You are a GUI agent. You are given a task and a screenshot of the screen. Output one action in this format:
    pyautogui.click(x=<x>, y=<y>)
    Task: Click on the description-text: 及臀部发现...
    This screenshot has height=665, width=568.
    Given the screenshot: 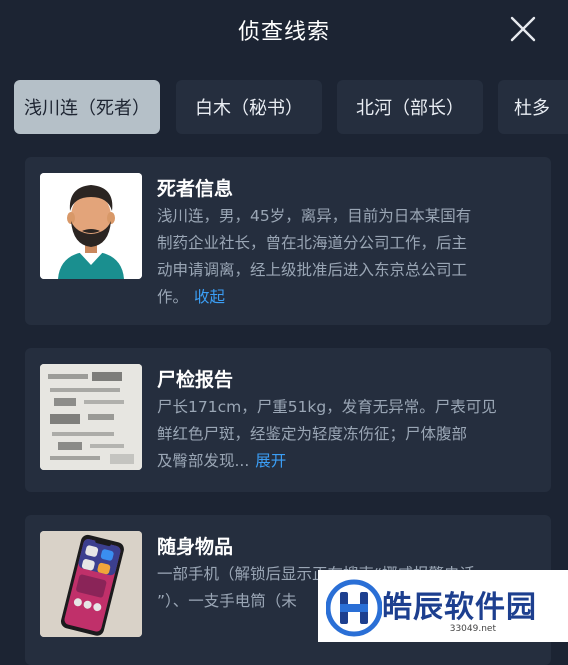 What is the action you would take?
    pyautogui.click(x=203, y=461)
    